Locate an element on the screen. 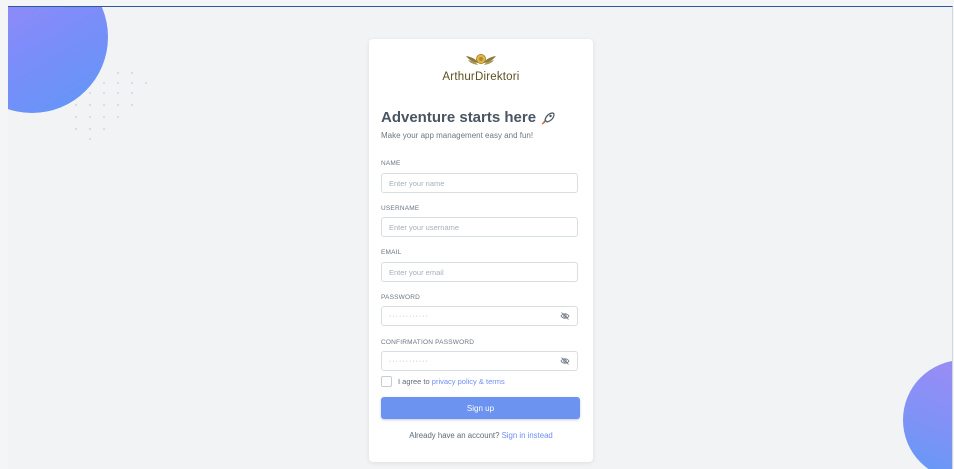 The height and width of the screenshot is (469, 954). sign-in-link: Sign in instead is located at coordinates (527, 435).